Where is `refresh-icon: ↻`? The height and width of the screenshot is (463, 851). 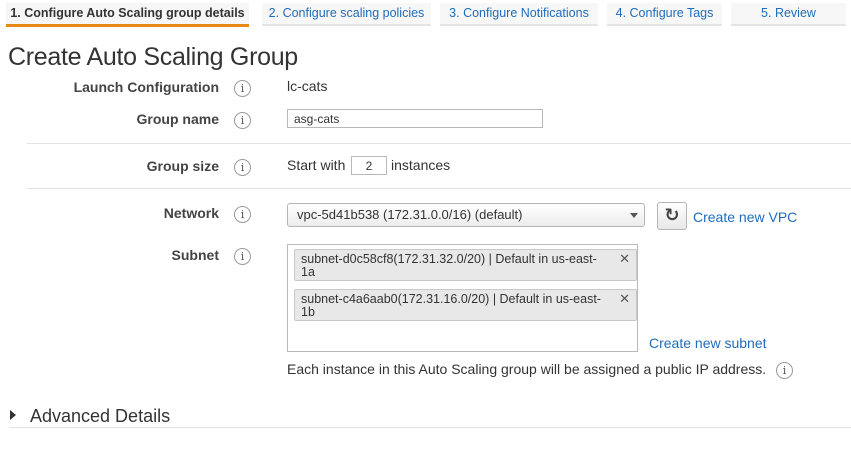 refresh-icon: ↻ is located at coordinates (672, 215).